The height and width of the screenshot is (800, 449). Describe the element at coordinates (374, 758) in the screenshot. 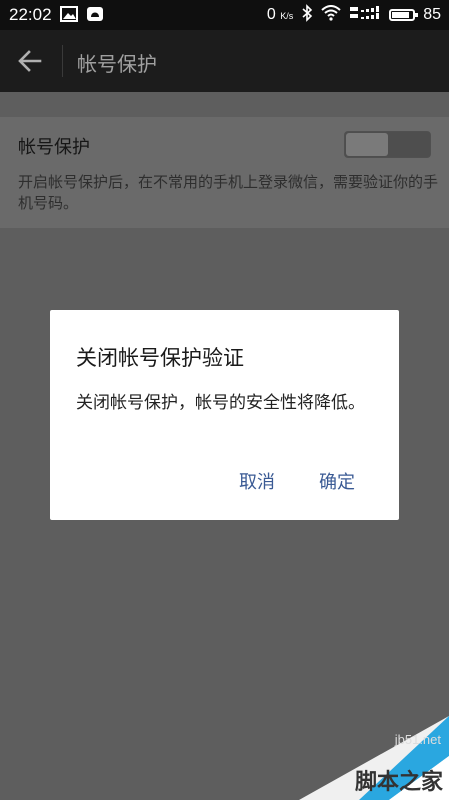

I see `watermark: jb51.net 脚本之家` at that location.